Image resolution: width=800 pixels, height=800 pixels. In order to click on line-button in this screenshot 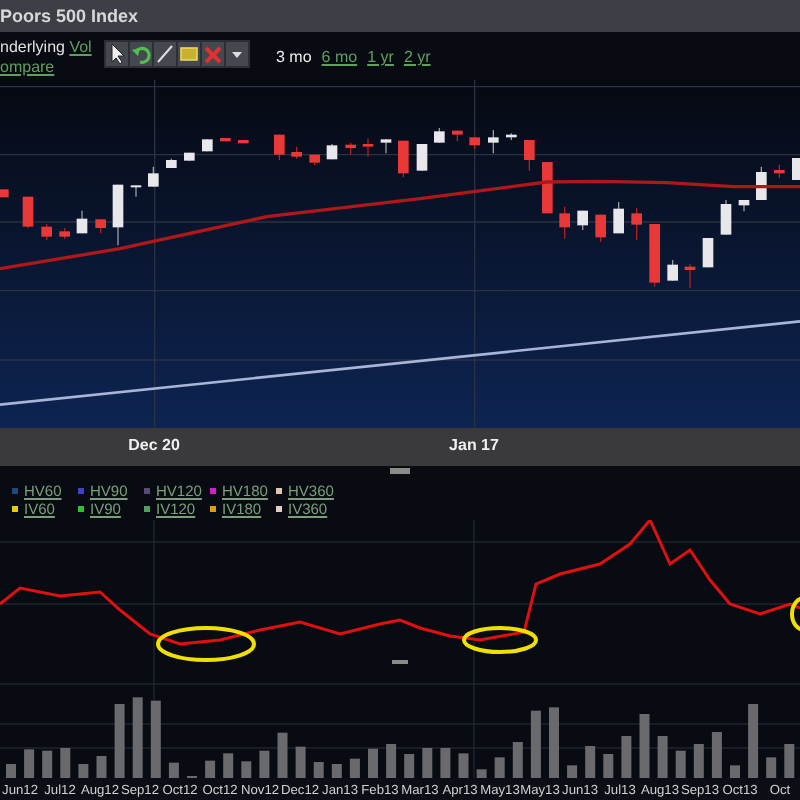, I will do `click(165, 54)`.